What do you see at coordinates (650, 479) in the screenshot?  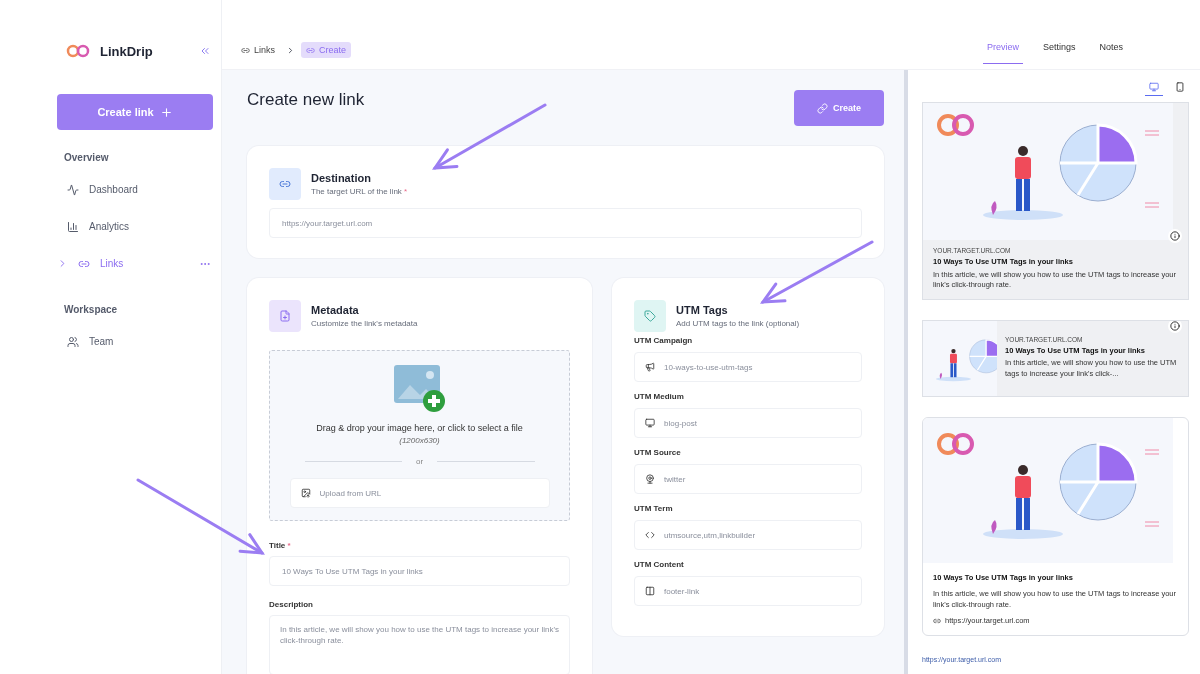 I see `webcam-icon` at bounding box center [650, 479].